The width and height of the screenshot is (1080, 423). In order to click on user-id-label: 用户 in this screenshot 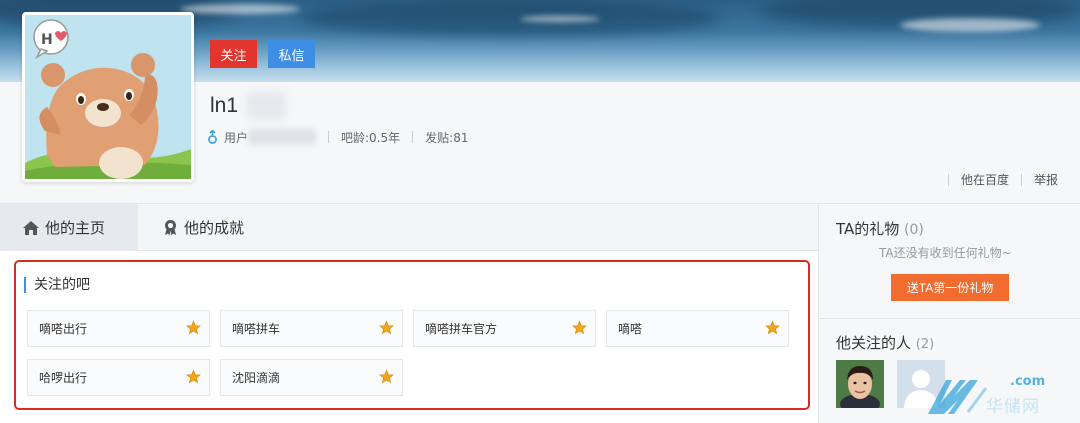, I will do `click(236, 137)`.